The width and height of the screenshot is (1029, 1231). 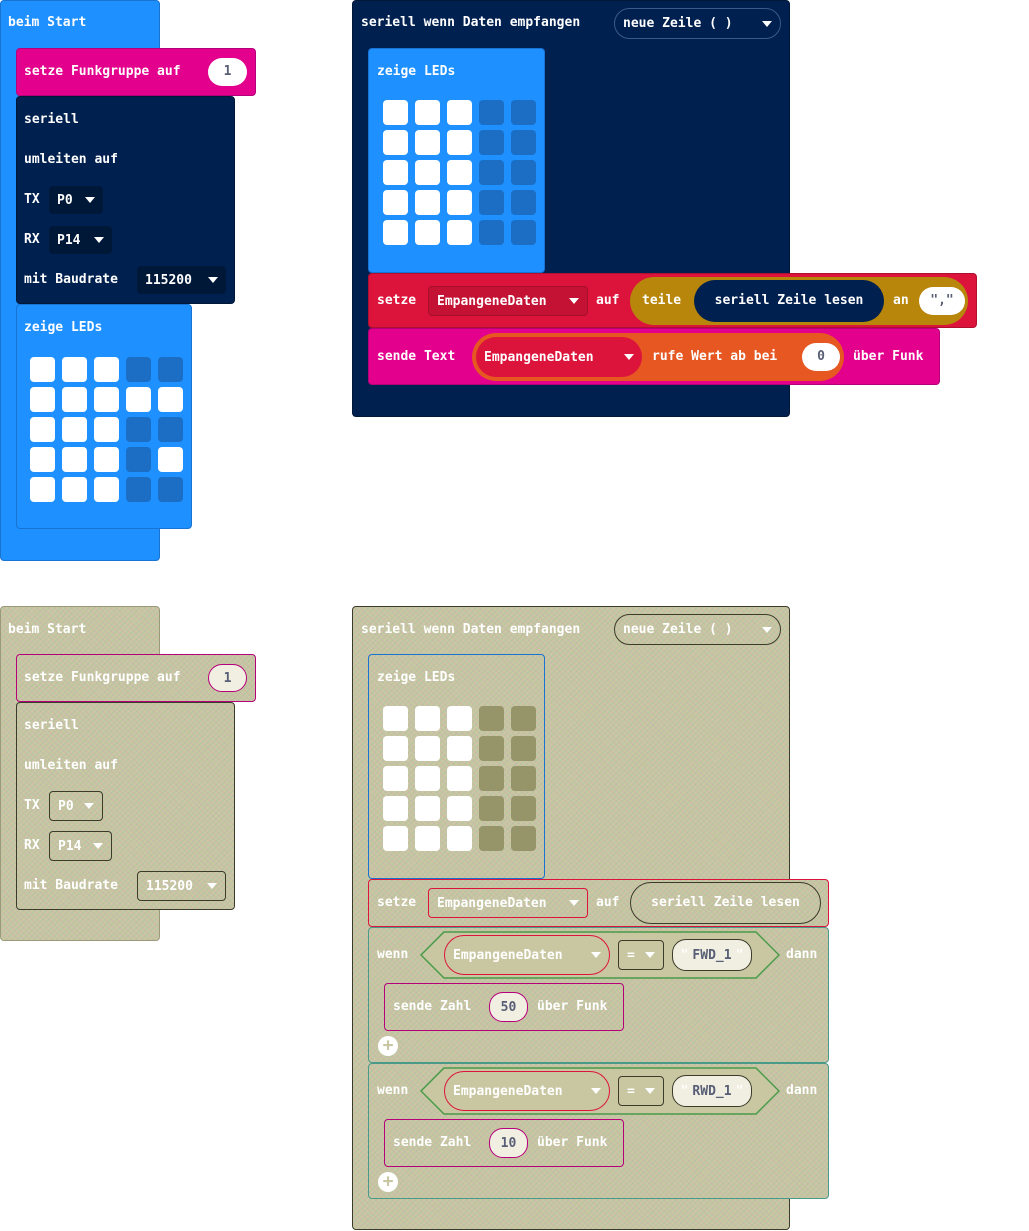 What do you see at coordinates (821, 357) in the screenshot?
I see `index-input: 0` at bounding box center [821, 357].